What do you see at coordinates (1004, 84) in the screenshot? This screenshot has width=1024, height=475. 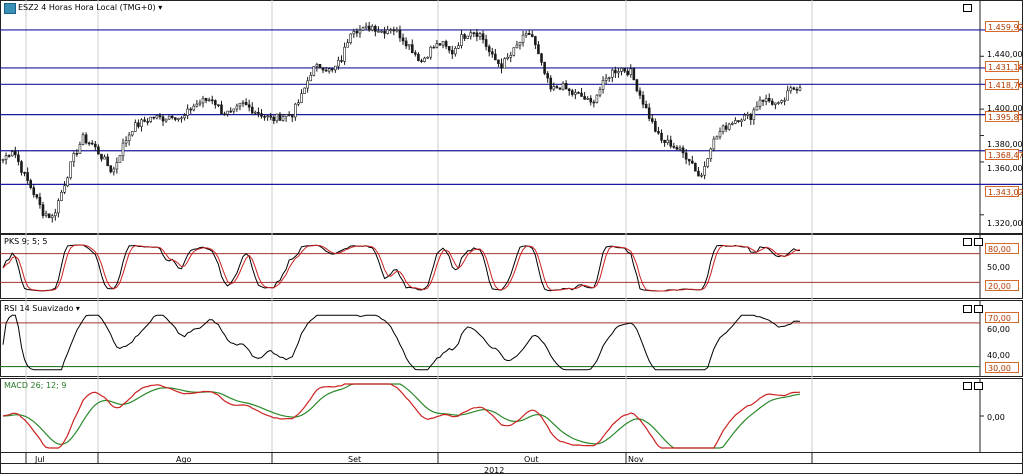 I see `level-tag: 1.418,76` at bounding box center [1004, 84].